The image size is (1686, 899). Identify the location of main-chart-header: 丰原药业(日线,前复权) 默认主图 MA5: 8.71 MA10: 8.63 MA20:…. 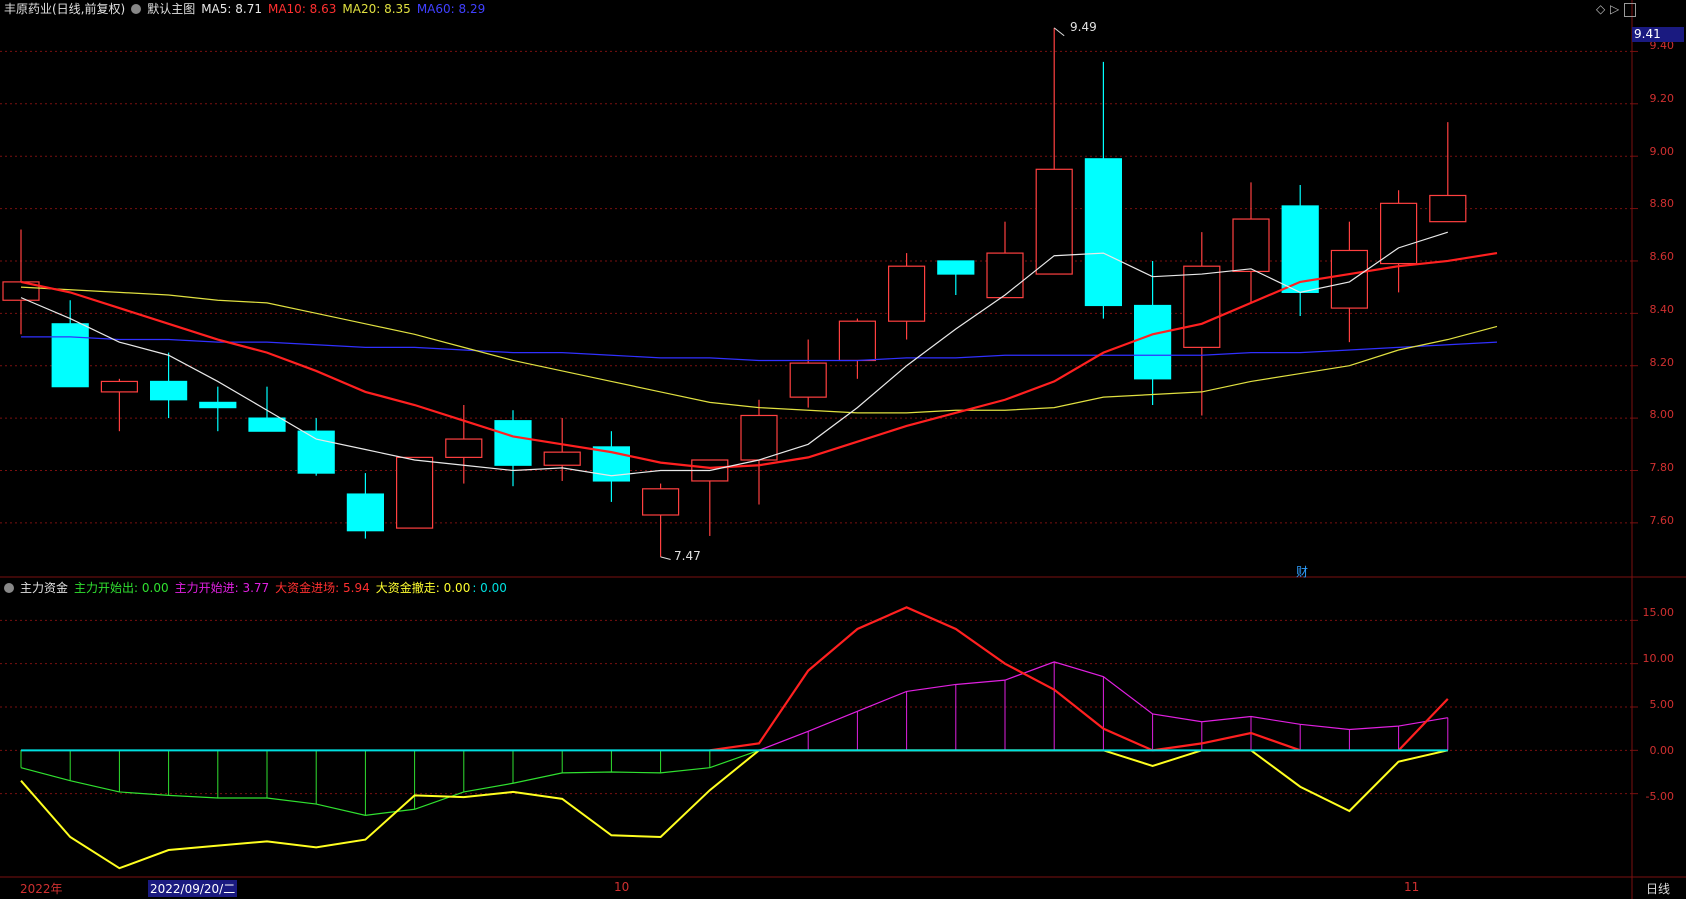
(247, 9).